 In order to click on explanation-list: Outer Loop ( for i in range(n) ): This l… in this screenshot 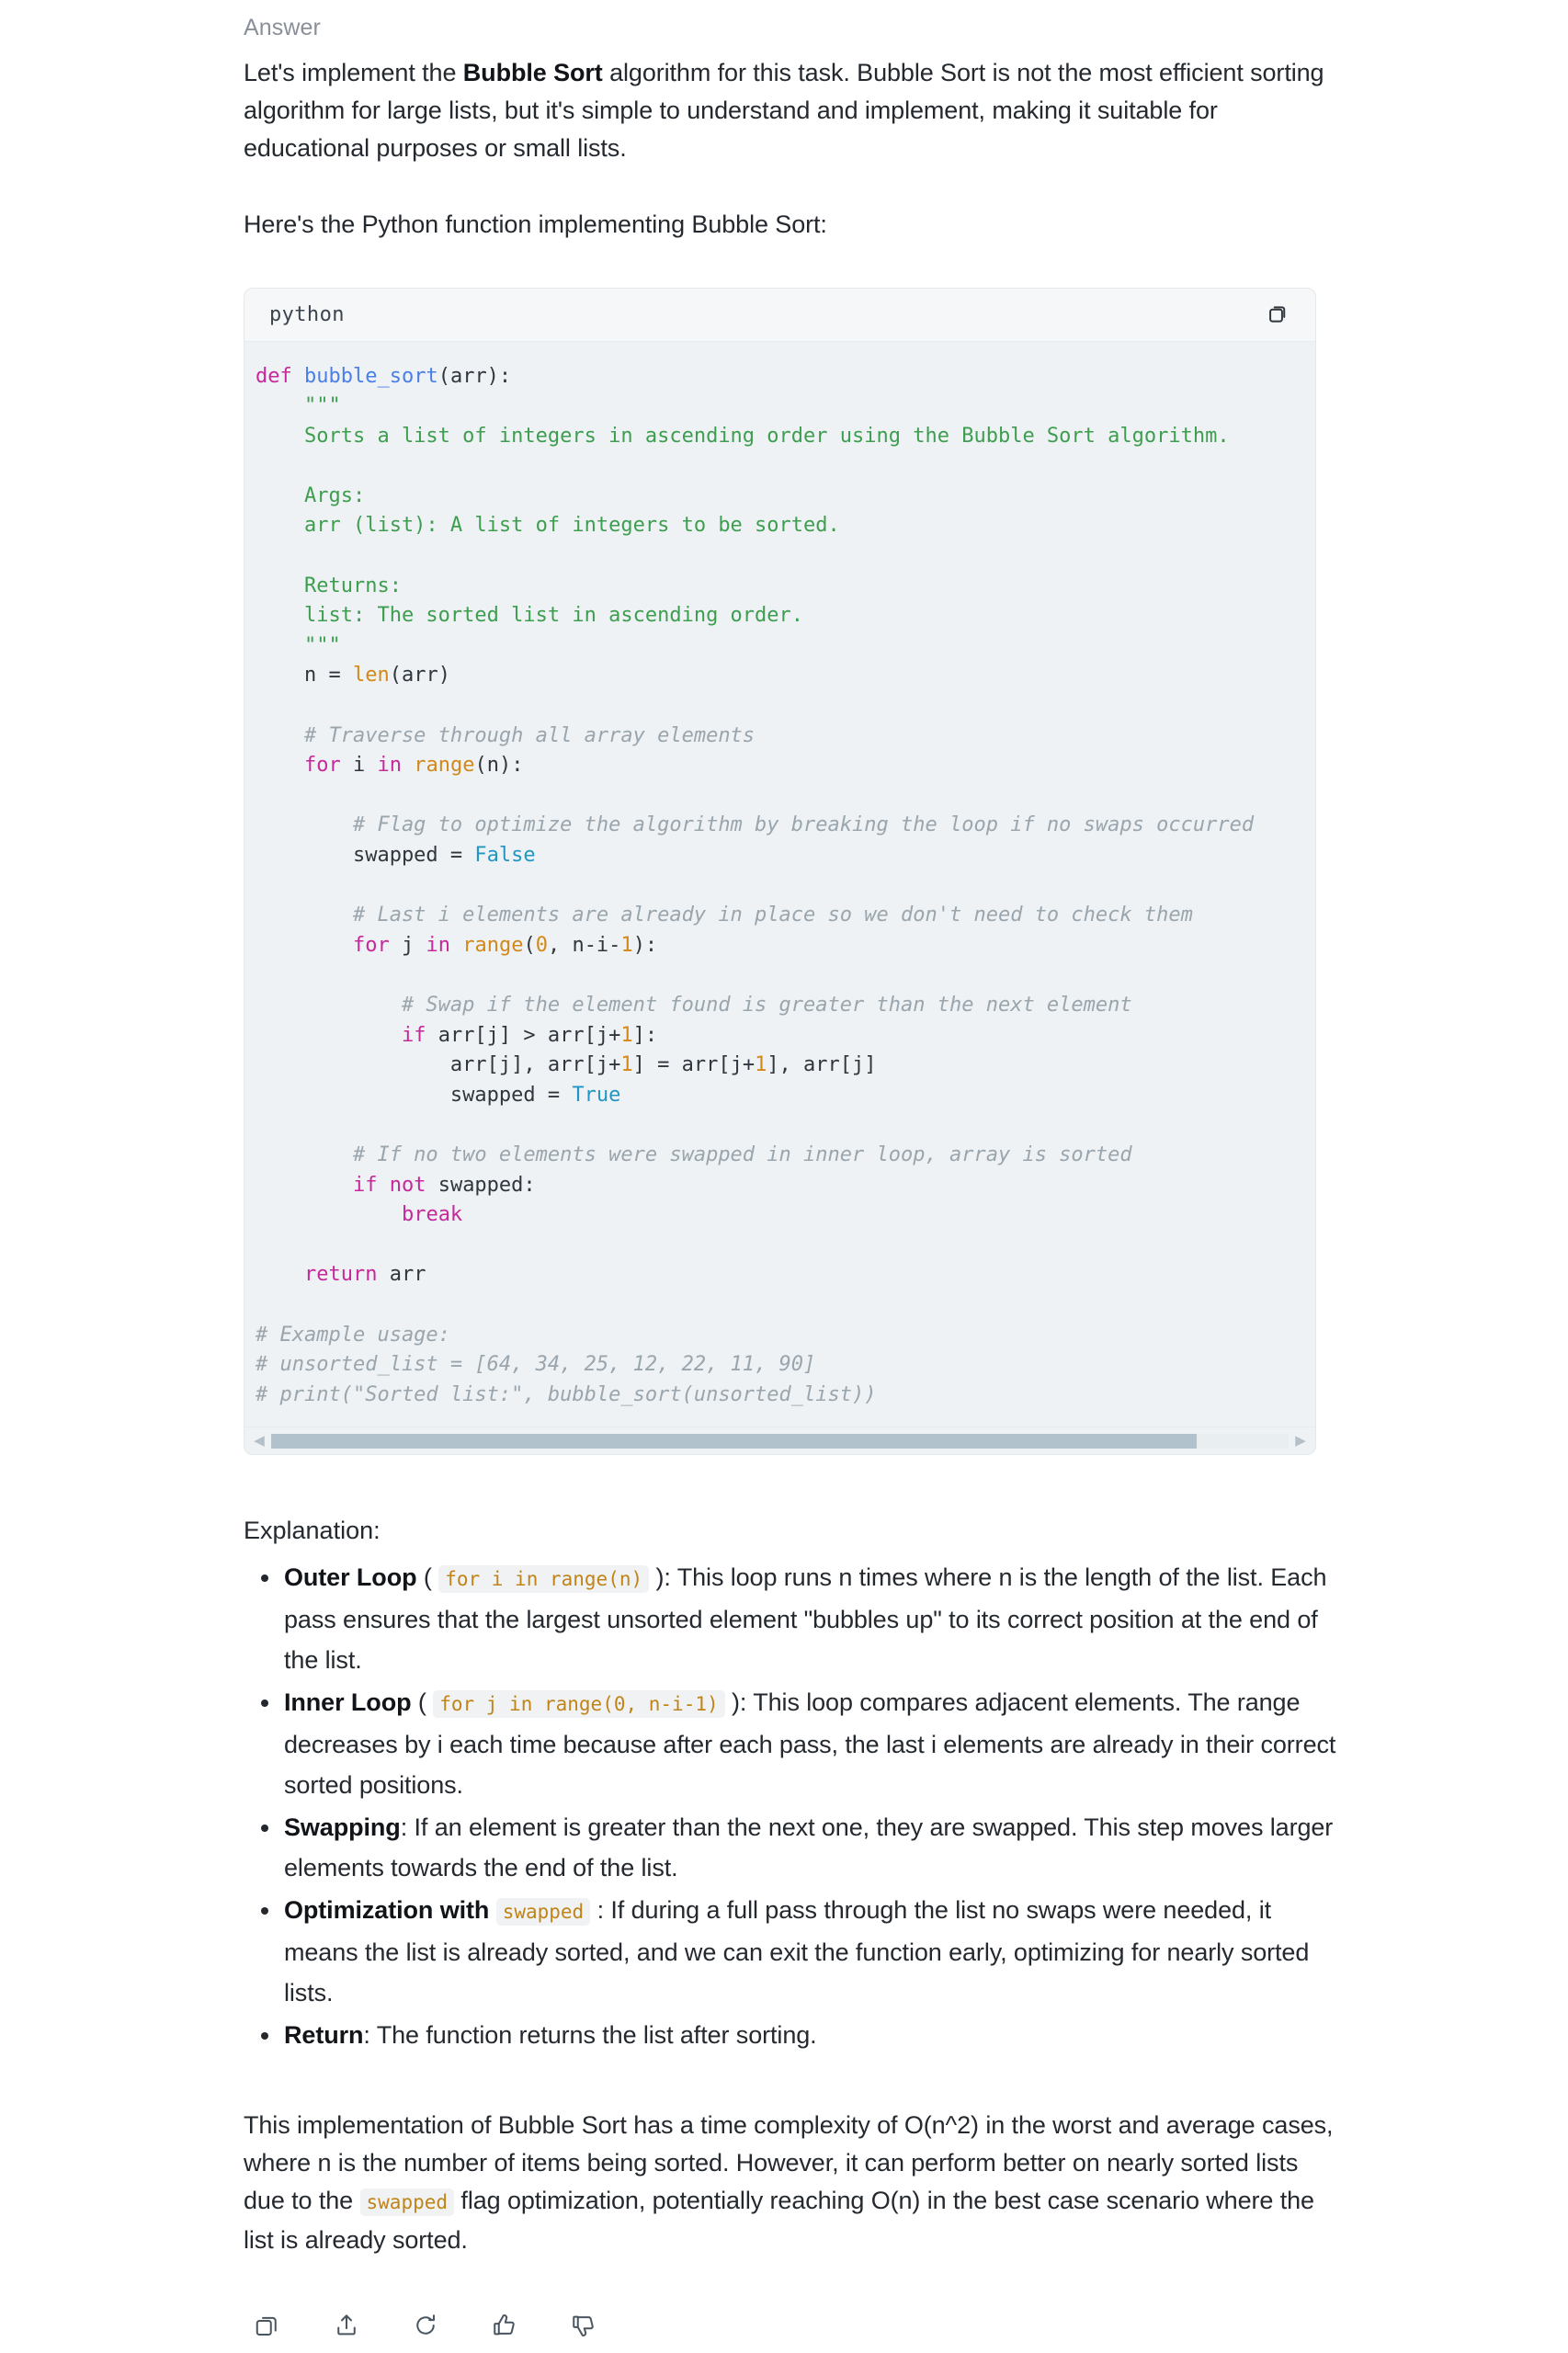, I will do `click(790, 1806)`.